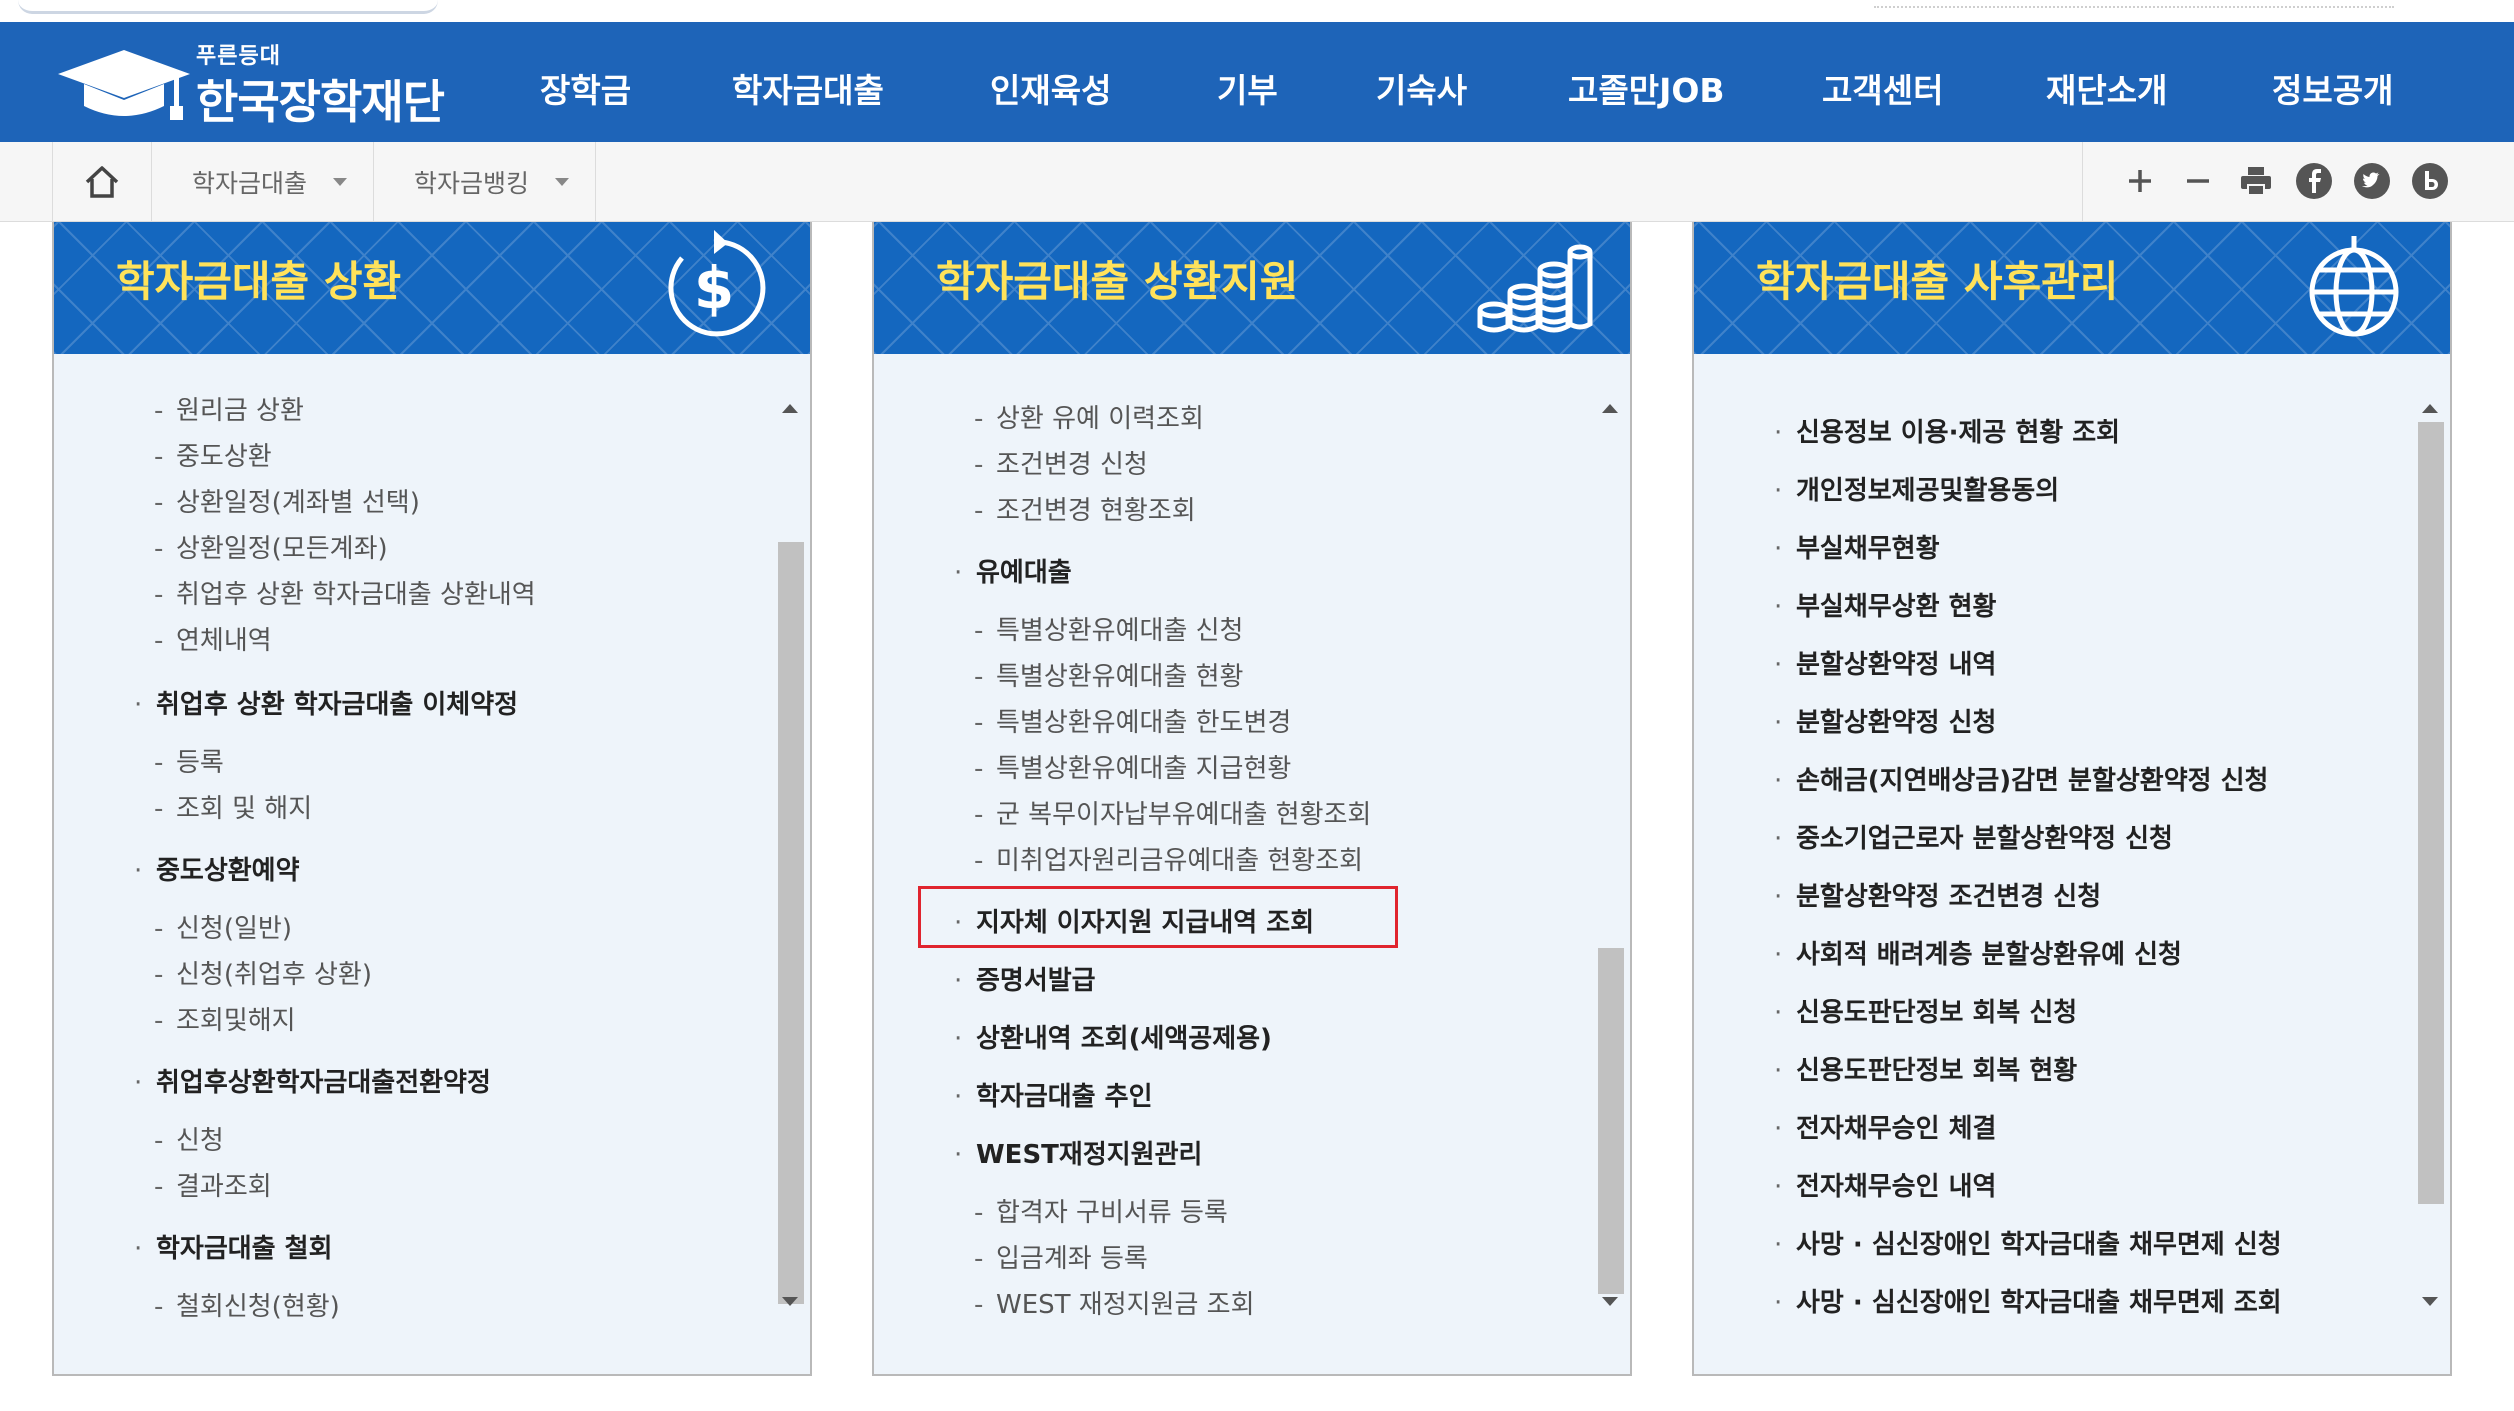 The height and width of the screenshot is (1411, 2514). What do you see at coordinates (1947, 430) in the screenshot?
I see `menu-main-item: · 신용정보 이용·제공 현황 조회` at bounding box center [1947, 430].